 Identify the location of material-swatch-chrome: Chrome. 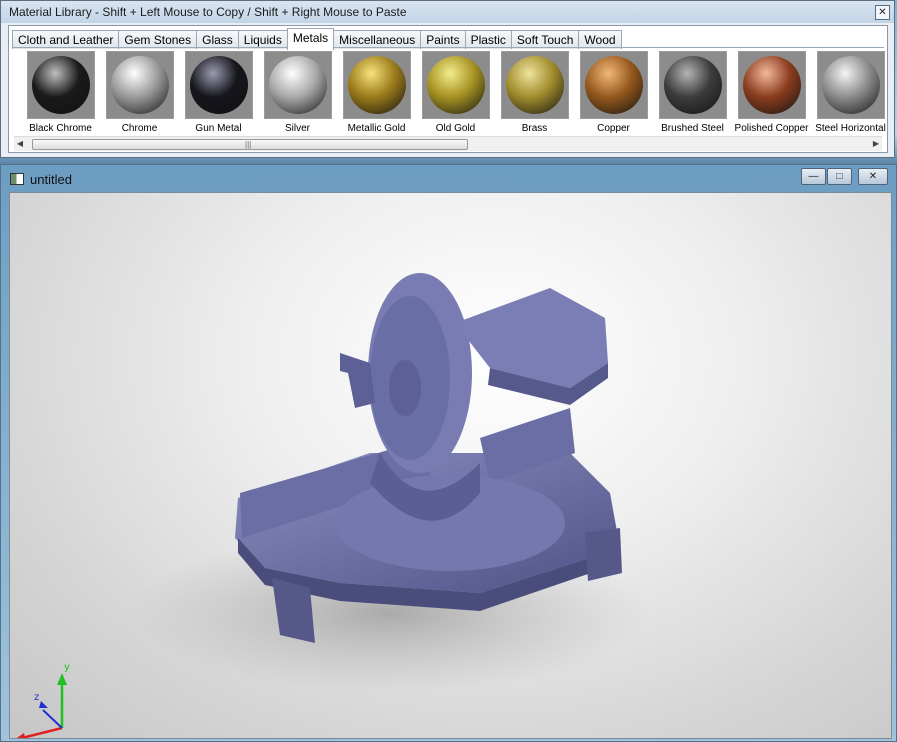
(139, 92).